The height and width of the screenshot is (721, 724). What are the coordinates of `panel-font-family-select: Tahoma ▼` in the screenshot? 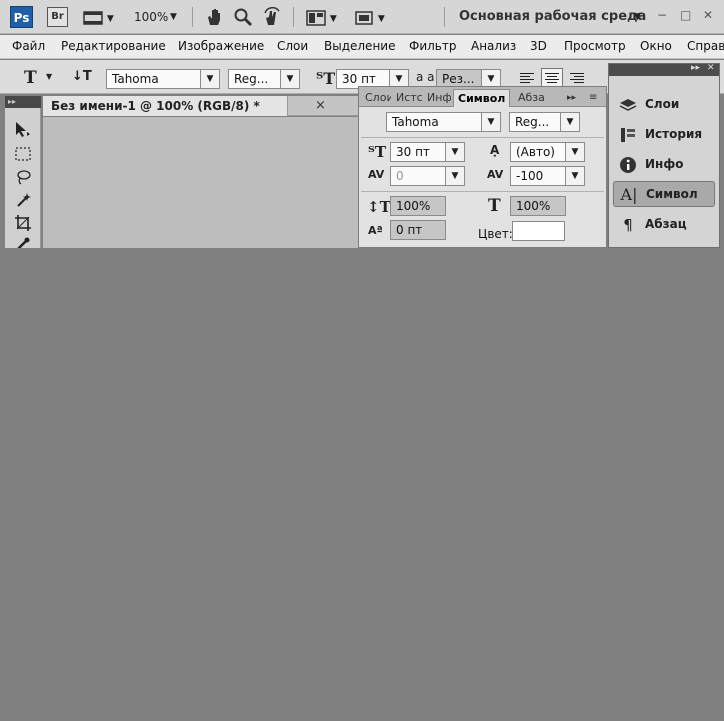 It's located at (443, 122).